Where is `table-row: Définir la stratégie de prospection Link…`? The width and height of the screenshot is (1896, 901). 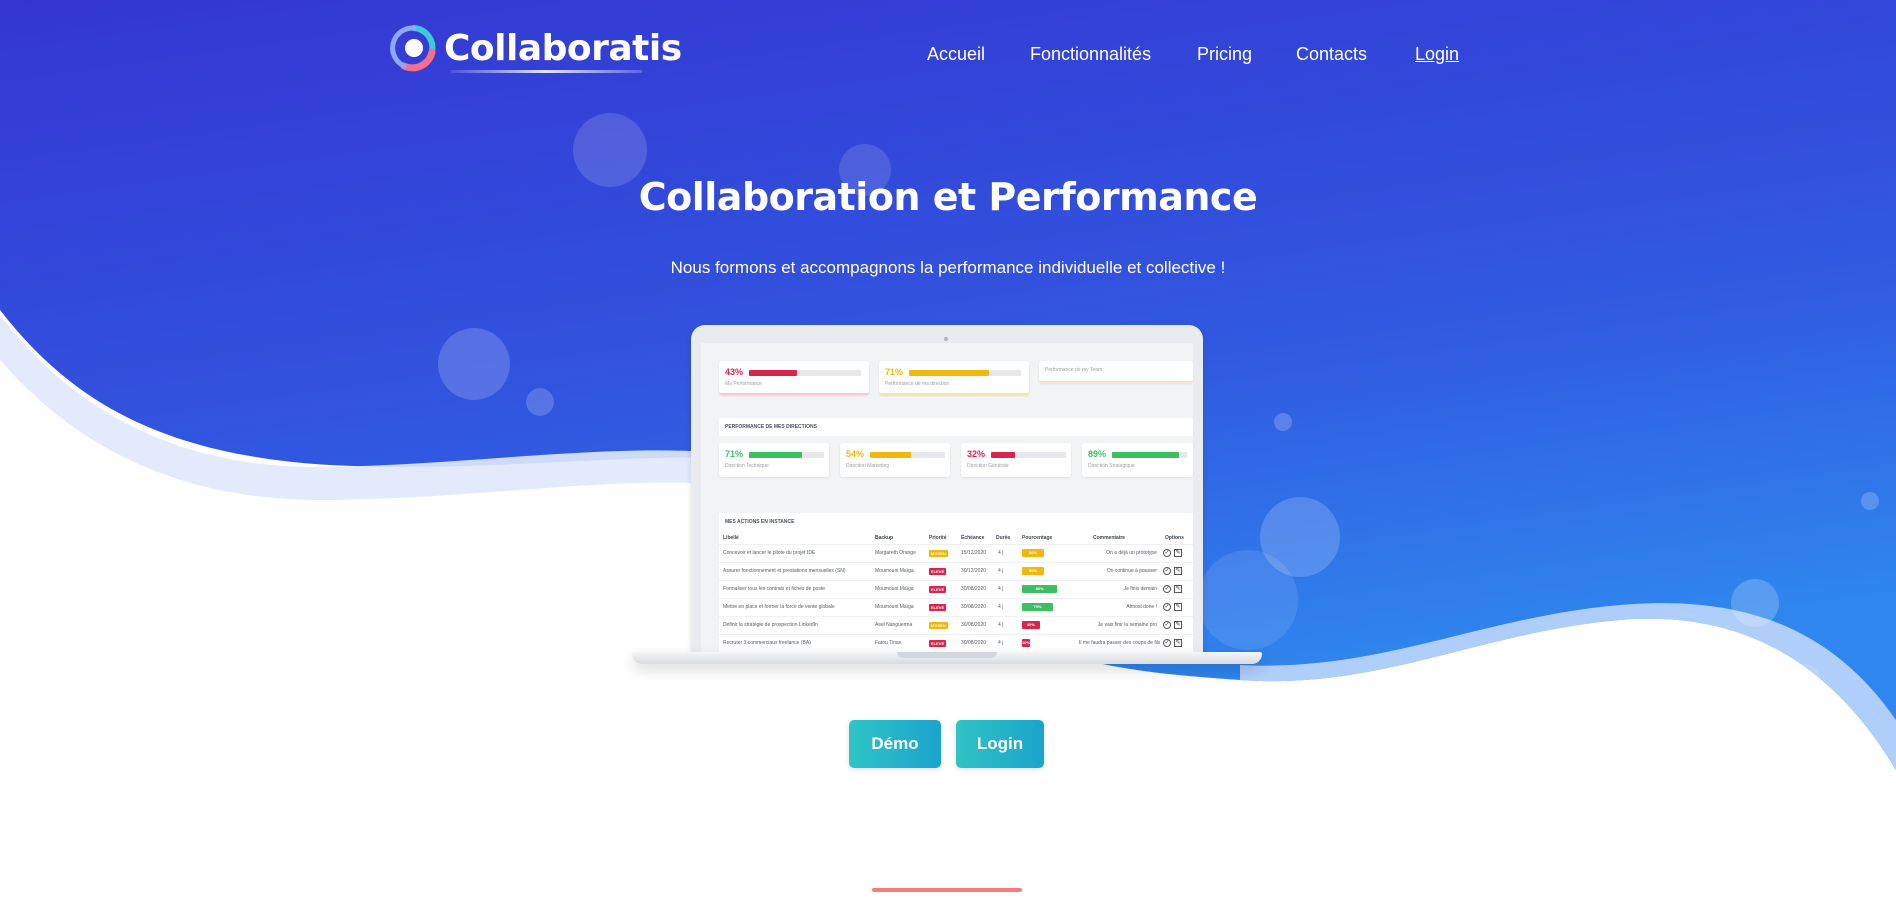
table-row: Définir la stratégie de prospection Link… is located at coordinates (956, 625).